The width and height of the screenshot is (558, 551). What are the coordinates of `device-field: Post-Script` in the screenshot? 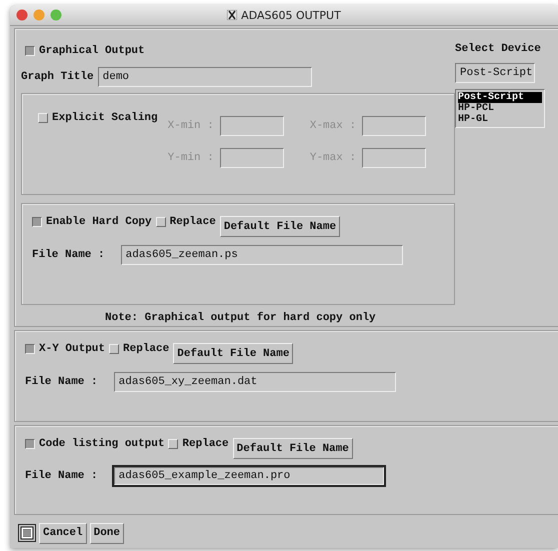 It's located at (495, 73).